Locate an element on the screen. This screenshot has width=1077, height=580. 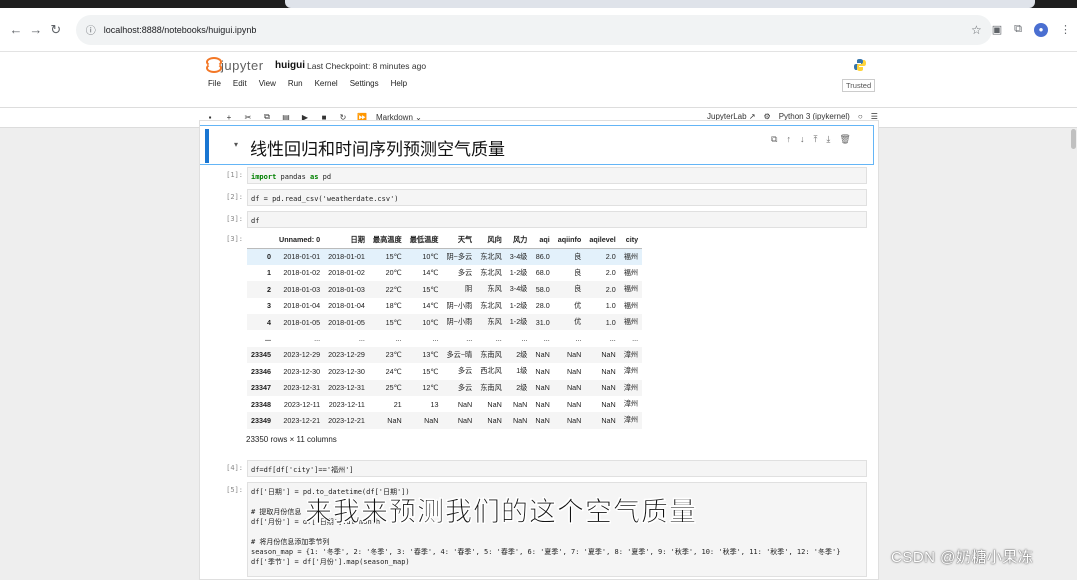
code-cell: df = pd.read_csv('weatherdate.csv') is located at coordinates (557, 197).